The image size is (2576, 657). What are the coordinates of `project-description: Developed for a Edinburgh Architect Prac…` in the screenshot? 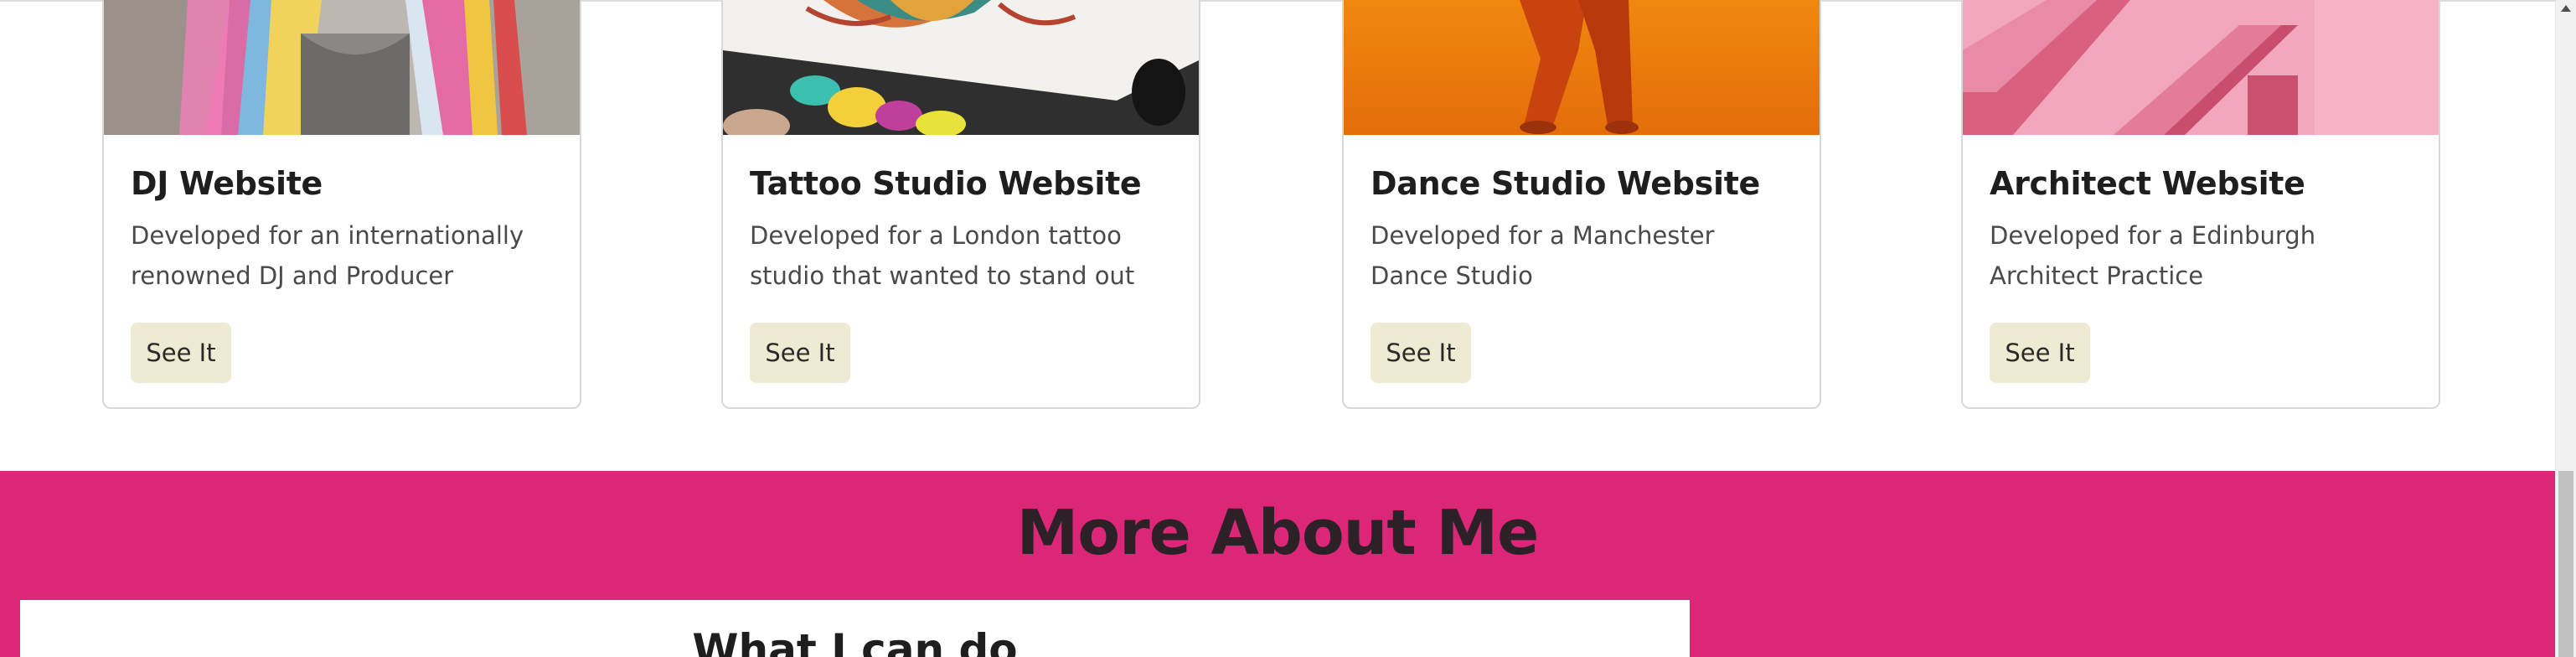 It's located at (2153, 255).